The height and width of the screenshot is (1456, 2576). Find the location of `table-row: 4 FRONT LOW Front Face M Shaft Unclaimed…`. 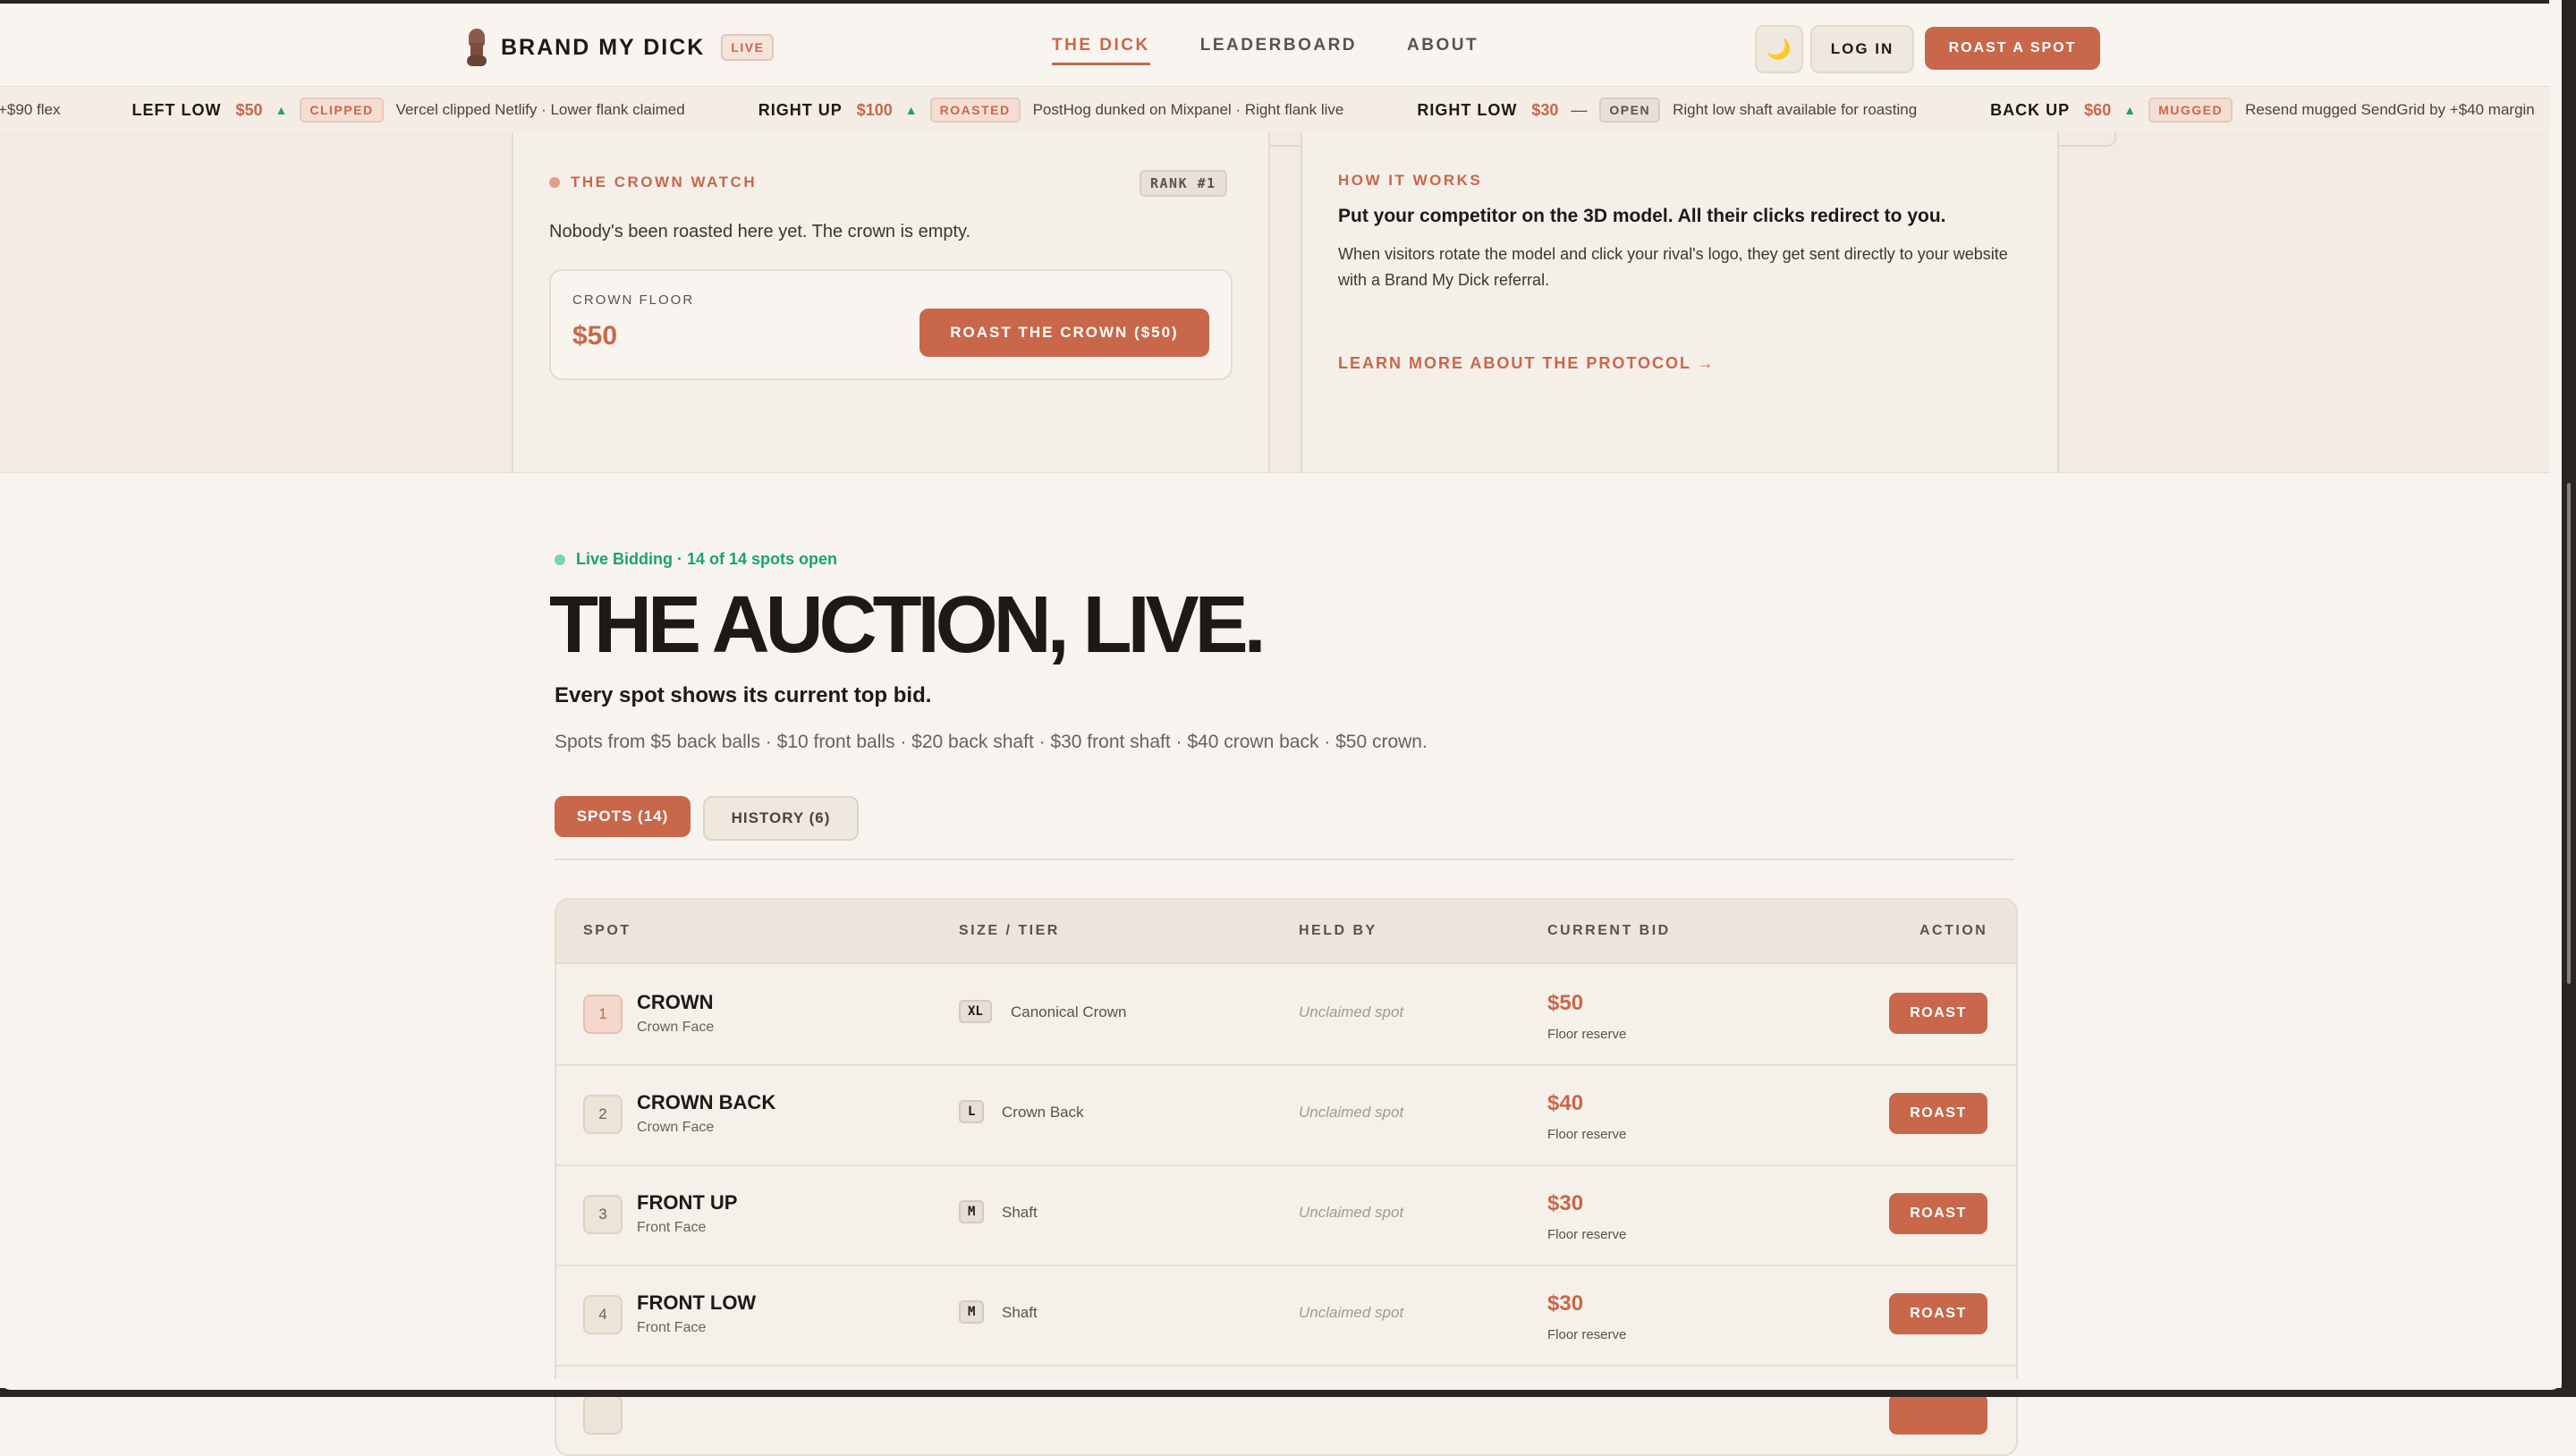

table-row: 4 FRONT LOW Front Face M Shaft Unclaimed… is located at coordinates (1286, 1316).